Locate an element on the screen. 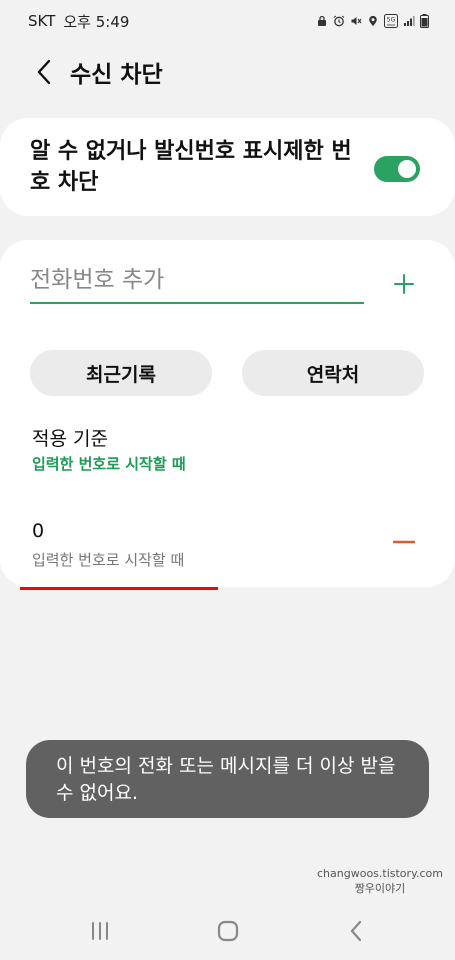  remove-entry-button is located at coordinates (404, 542).